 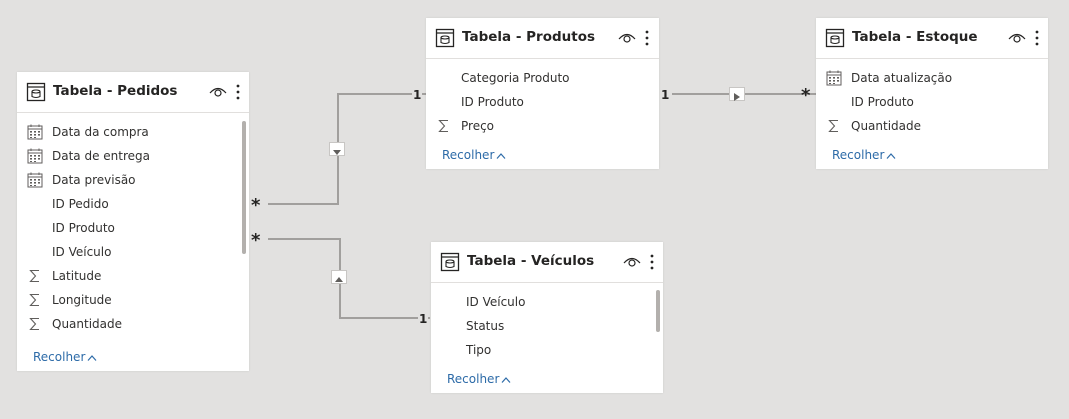 What do you see at coordinates (115, 91) in the screenshot?
I see `table-title: Tabela - Pedidos` at bounding box center [115, 91].